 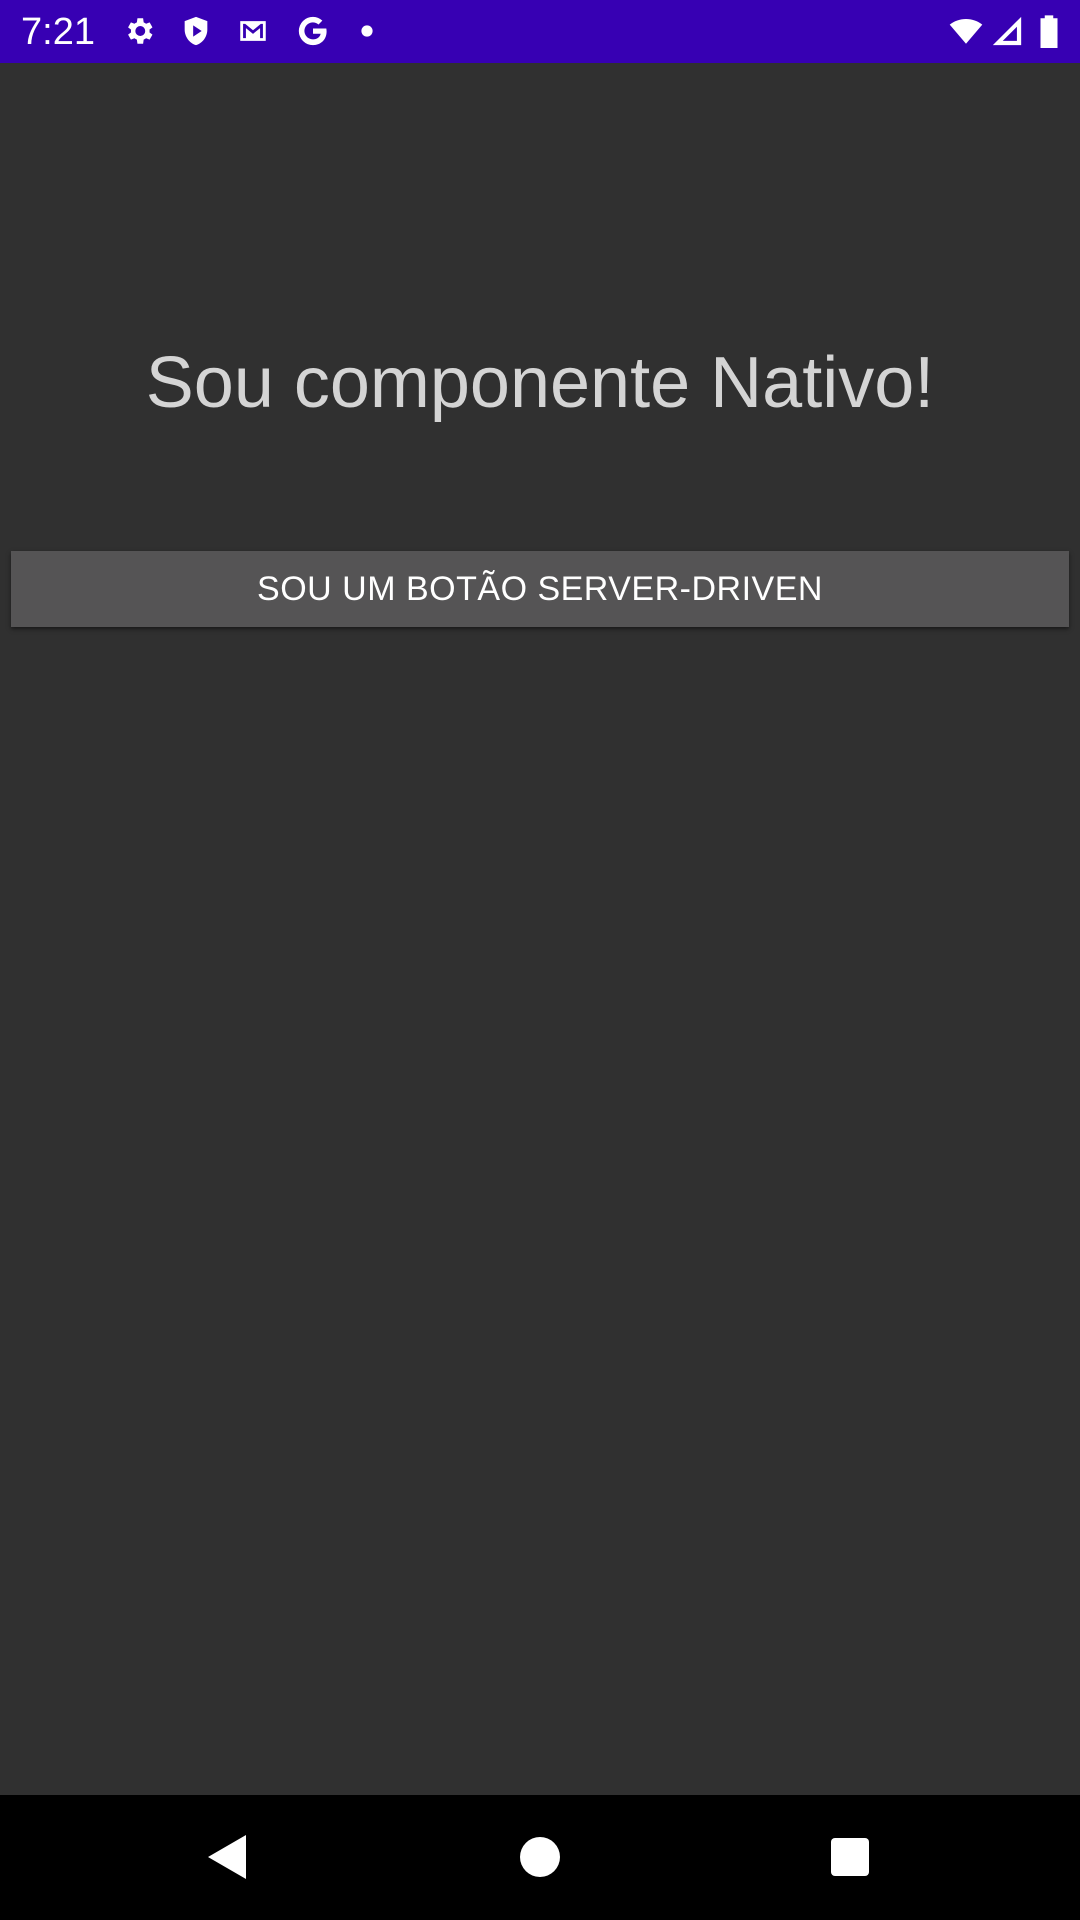 What do you see at coordinates (1049, 31) in the screenshot?
I see `battery-icon` at bounding box center [1049, 31].